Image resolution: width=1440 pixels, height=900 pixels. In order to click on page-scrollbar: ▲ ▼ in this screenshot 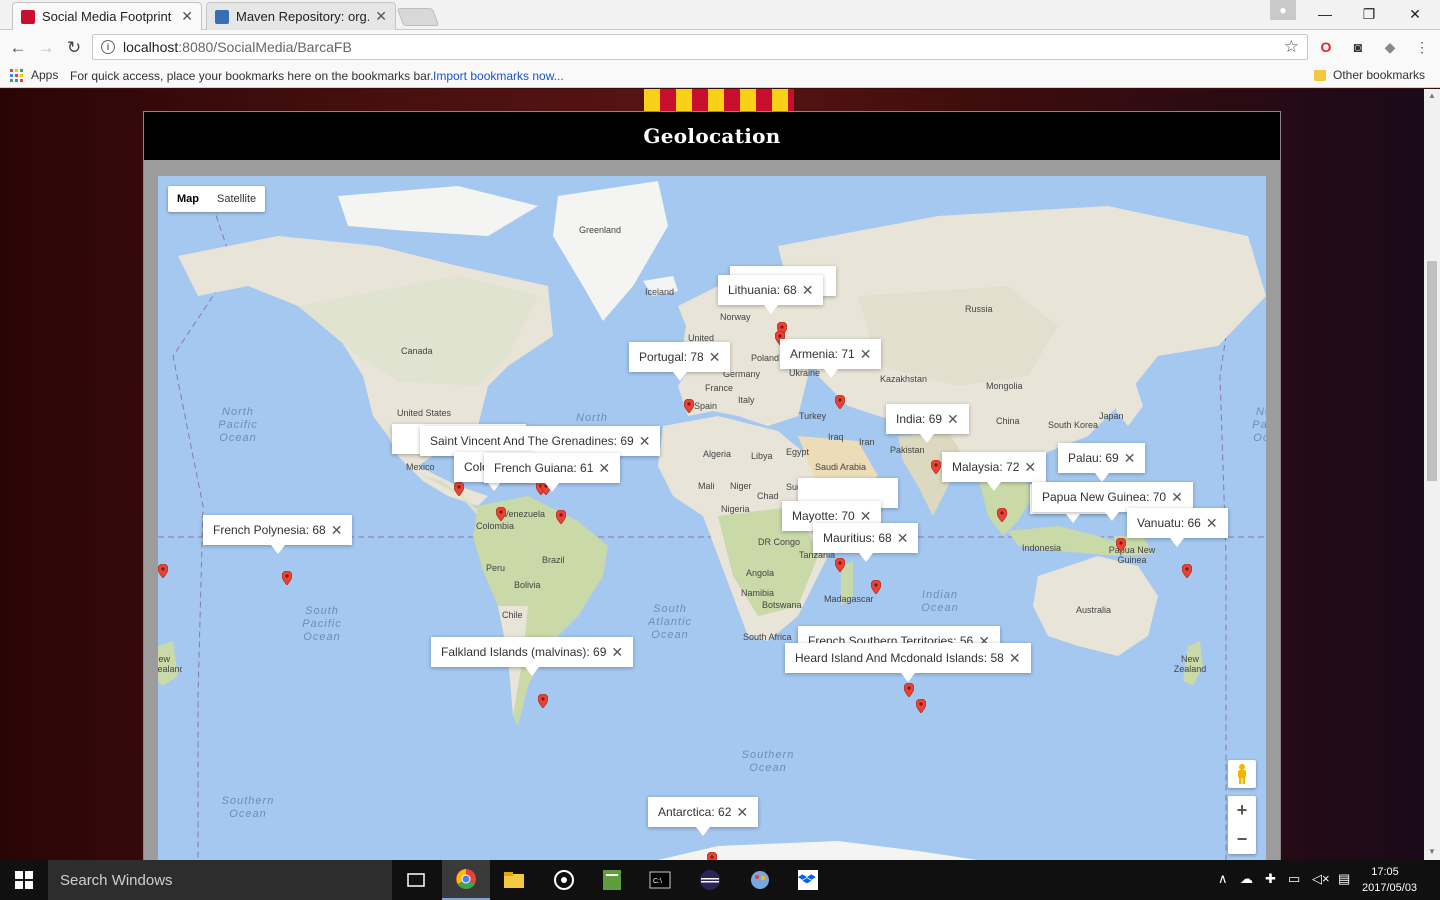, I will do `click(1432, 474)`.